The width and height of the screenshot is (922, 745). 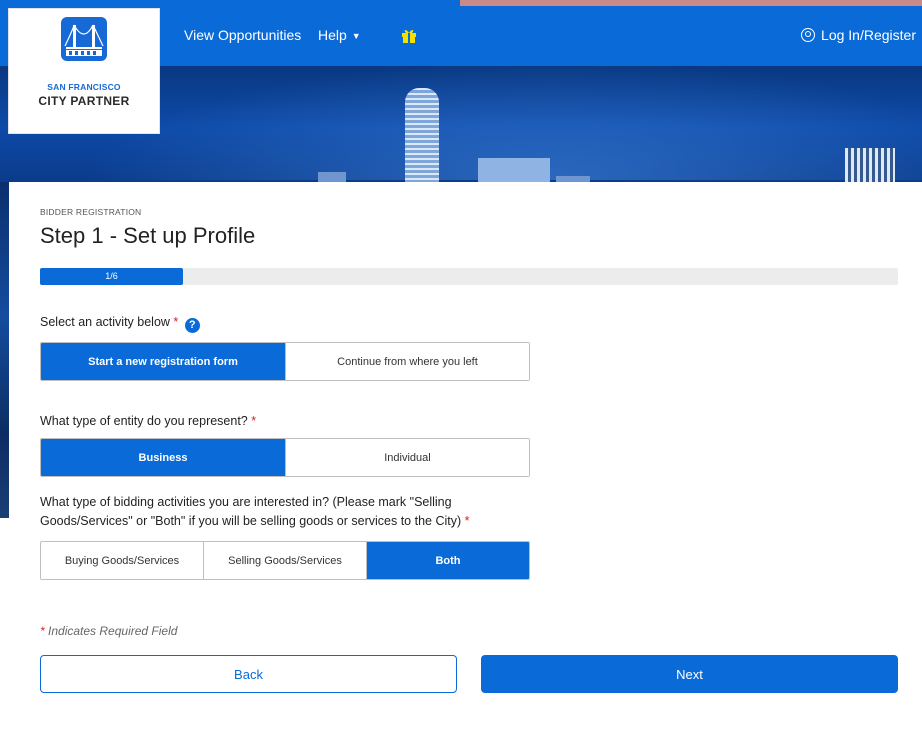 What do you see at coordinates (448, 560) in the screenshot?
I see `option-both: Both` at bounding box center [448, 560].